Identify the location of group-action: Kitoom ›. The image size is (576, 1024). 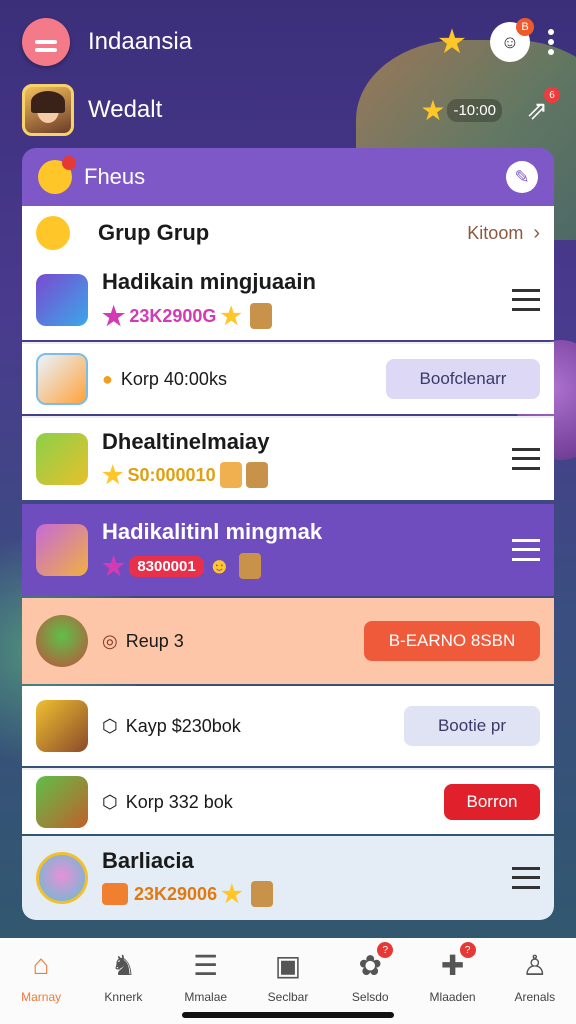
(503, 233).